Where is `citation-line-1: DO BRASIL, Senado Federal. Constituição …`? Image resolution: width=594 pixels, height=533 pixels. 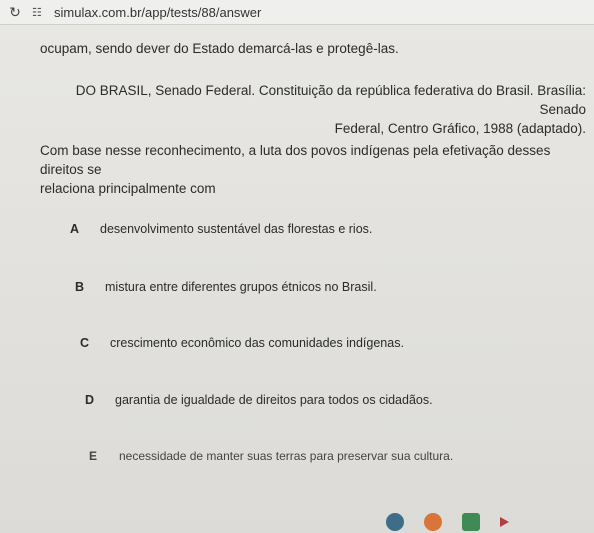 citation-line-1: DO BRASIL, Senado Federal. Constituição … is located at coordinates (330, 100).